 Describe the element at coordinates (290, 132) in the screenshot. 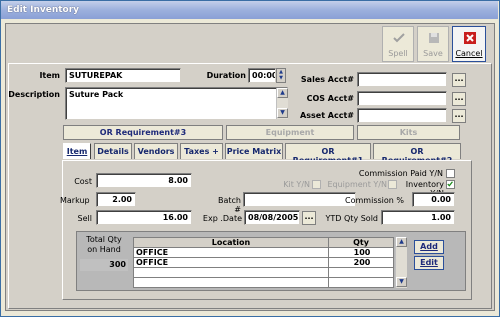

I see `tab-equipment: Equipment` at that location.